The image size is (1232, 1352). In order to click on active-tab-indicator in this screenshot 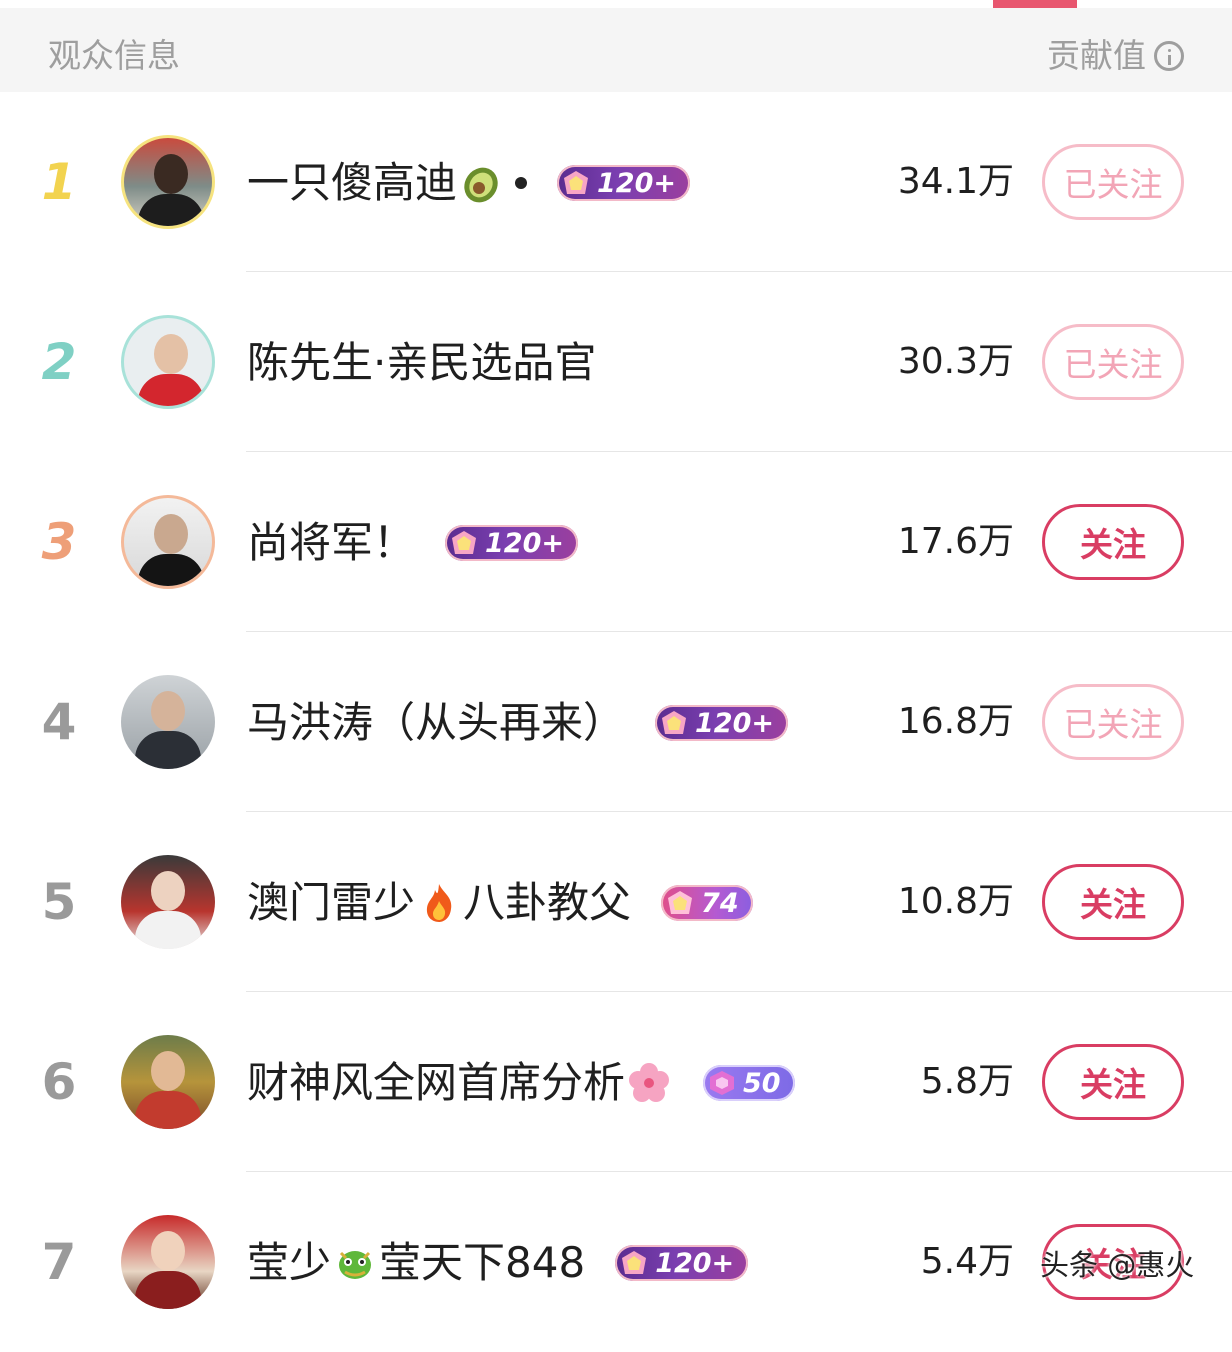, I will do `click(1035, 4)`.